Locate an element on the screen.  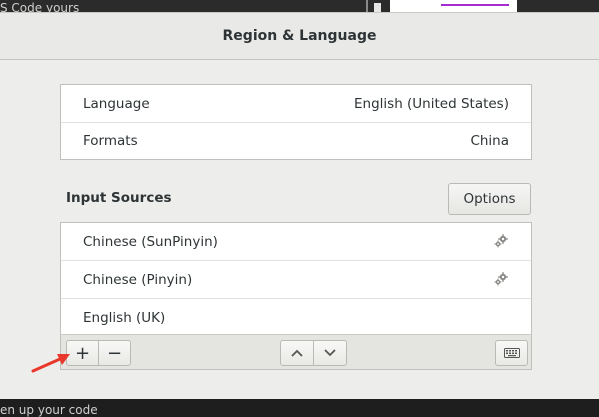
move-down-icon is located at coordinates (330, 353).